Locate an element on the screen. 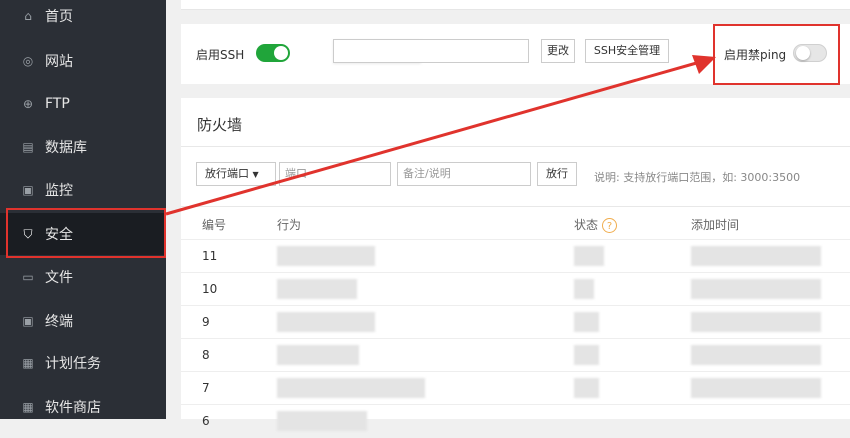 Image resolution: width=850 pixels, height=438 pixels. ssh-change-button: 更改 is located at coordinates (558, 51).